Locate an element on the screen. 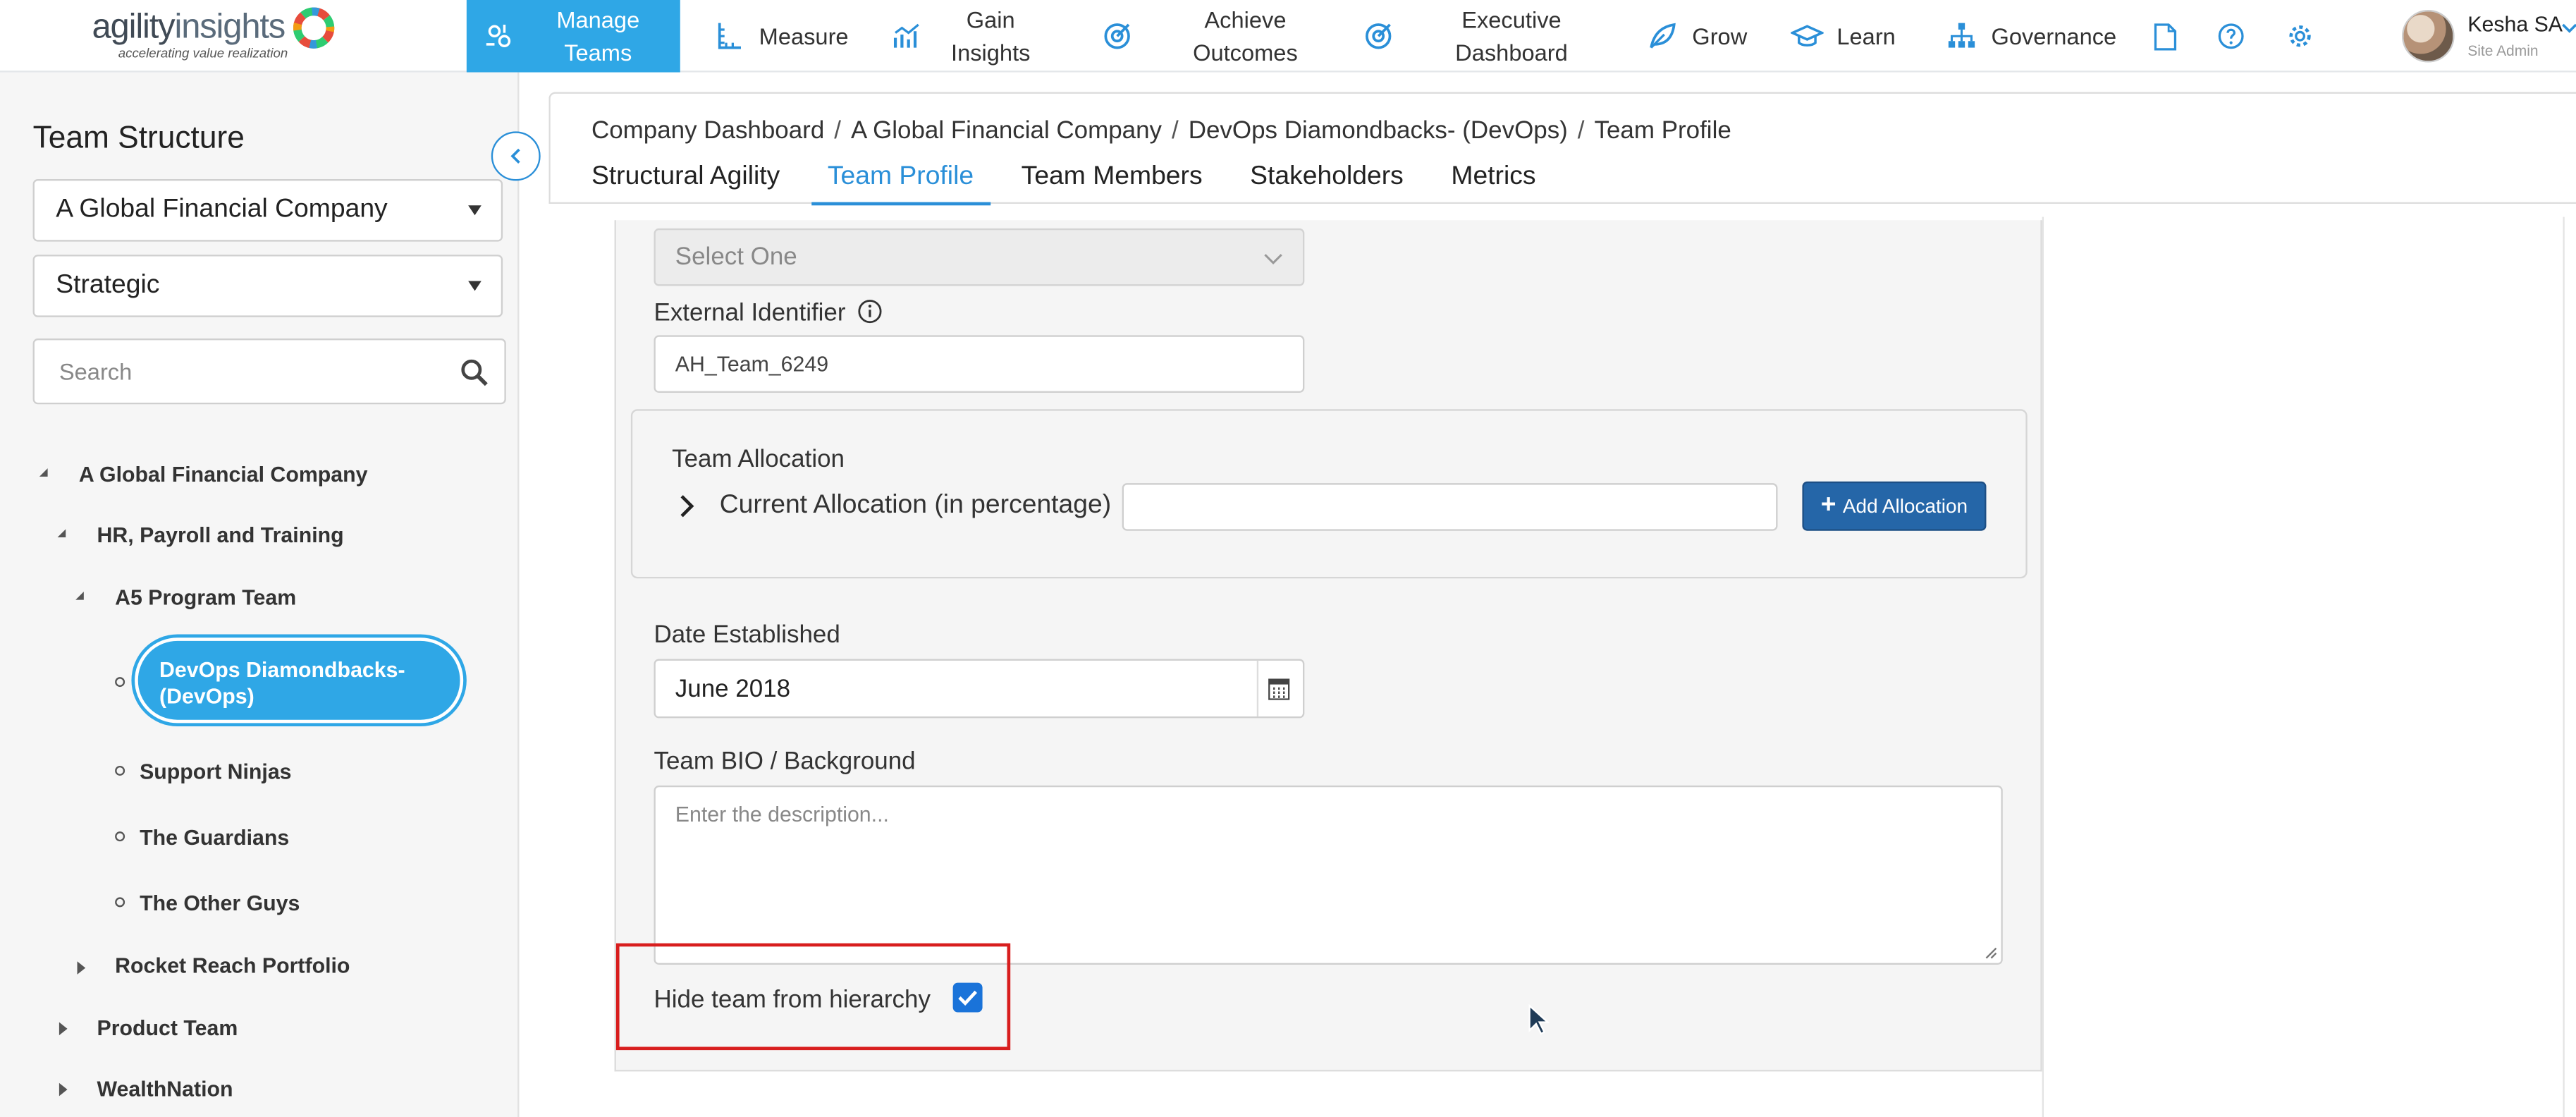 The image size is (2576, 1117). gear-icon is located at coordinates (2300, 36).